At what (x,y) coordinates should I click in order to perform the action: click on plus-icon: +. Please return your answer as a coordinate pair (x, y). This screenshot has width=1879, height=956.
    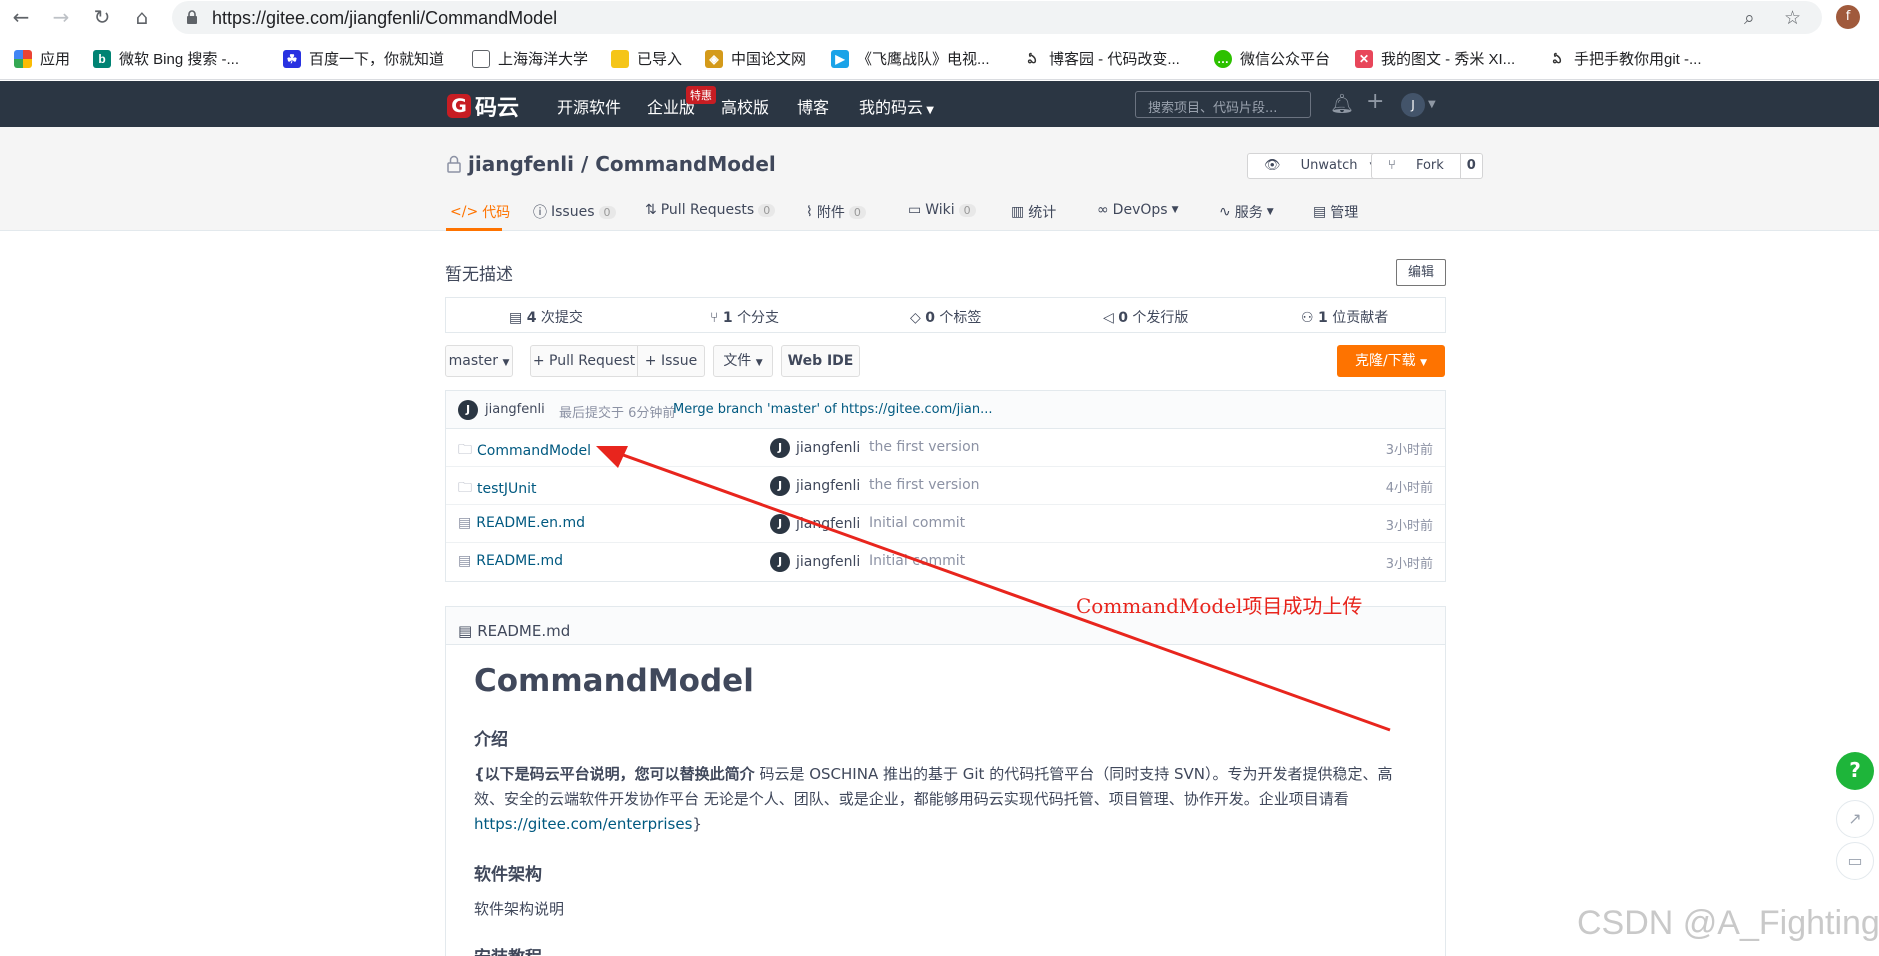
    Looking at the image, I should click on (1375, 101).